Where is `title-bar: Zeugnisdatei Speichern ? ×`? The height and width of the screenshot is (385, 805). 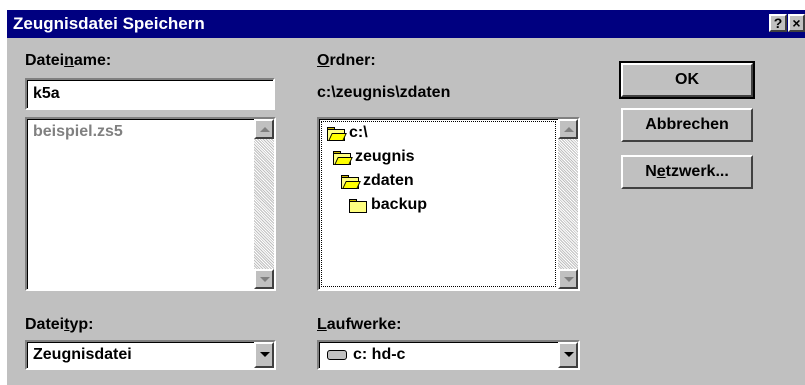
title-bar: Zeugnisdatei Speichern ? × is located at coordinates (406, 24).